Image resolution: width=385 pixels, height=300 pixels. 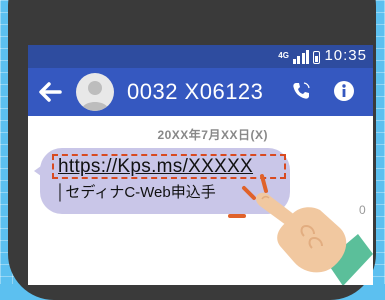 What do you see at coordinates (300, 229) in the screenshot?
I see `pointing-hand-icon` at bounding box center [300, 229].